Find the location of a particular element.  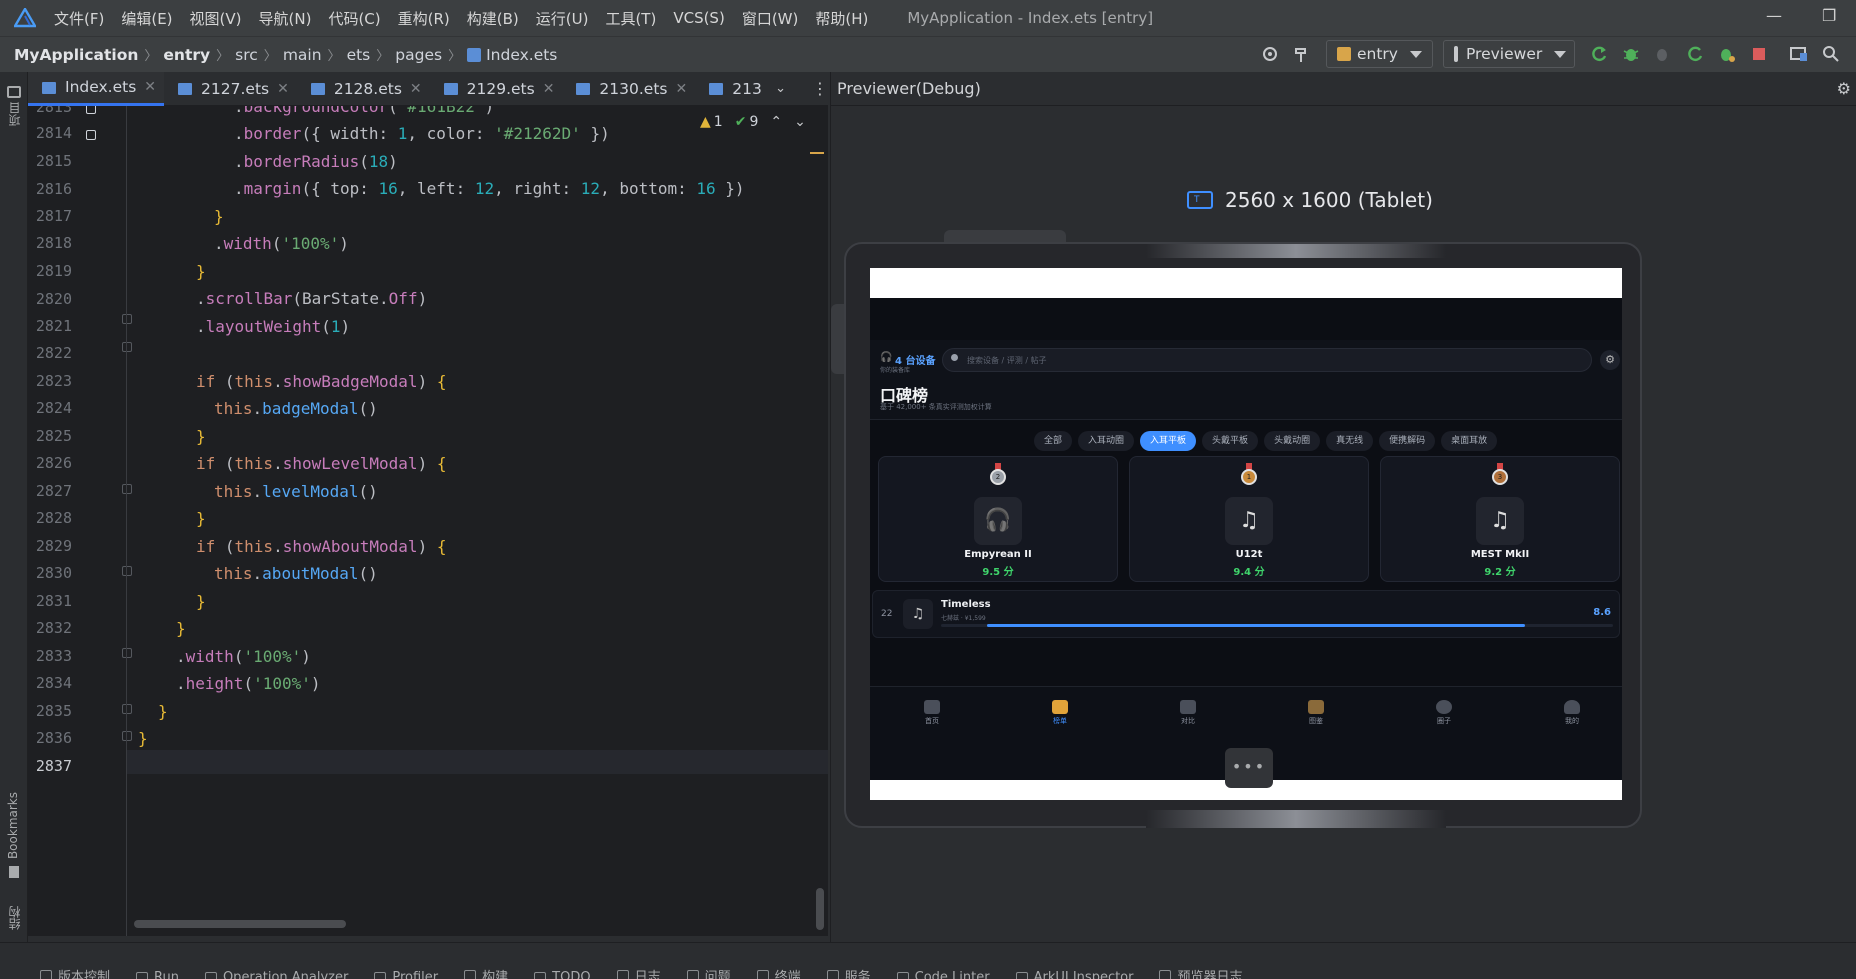

breadcrumb-pages: pages is located at coordinates (418, 55).